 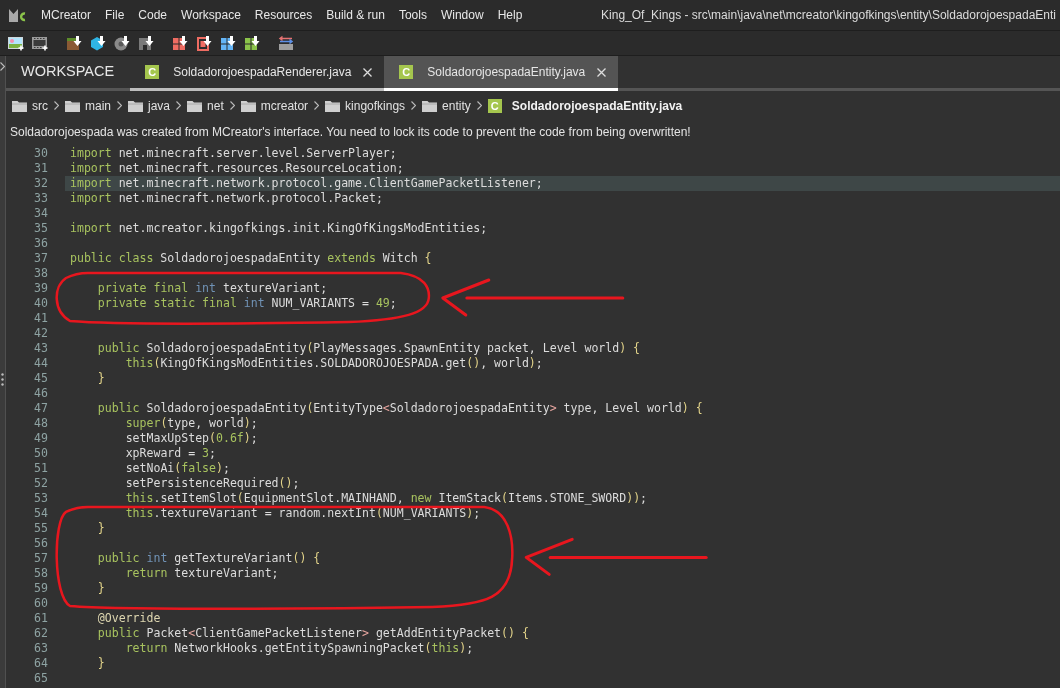 What do you see at coordinates (41, 648) in the screenshot?
I see `line-number: 63` at bounding box center [41, 648].